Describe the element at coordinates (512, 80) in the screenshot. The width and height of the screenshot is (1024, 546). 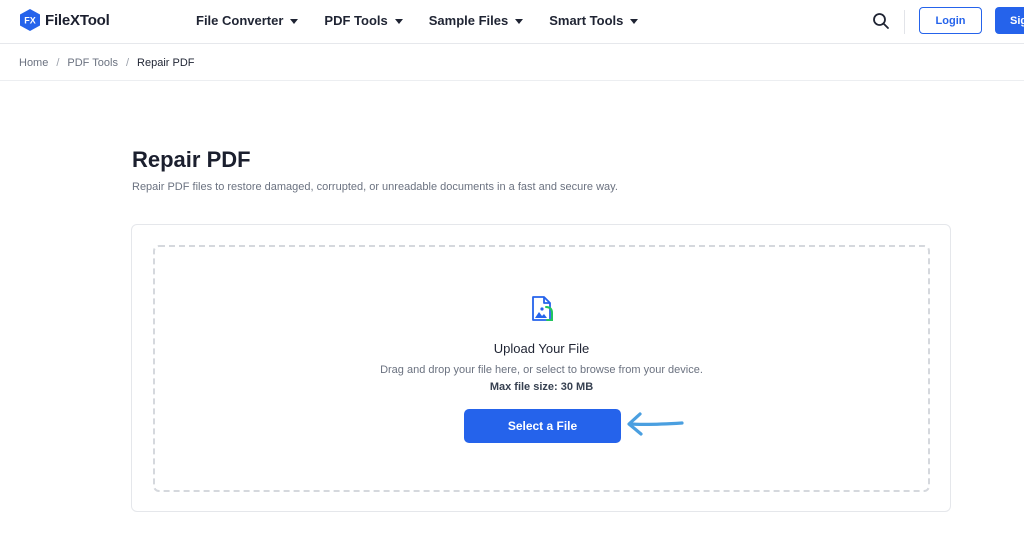
I see `breadcrumb-divider` at that location.